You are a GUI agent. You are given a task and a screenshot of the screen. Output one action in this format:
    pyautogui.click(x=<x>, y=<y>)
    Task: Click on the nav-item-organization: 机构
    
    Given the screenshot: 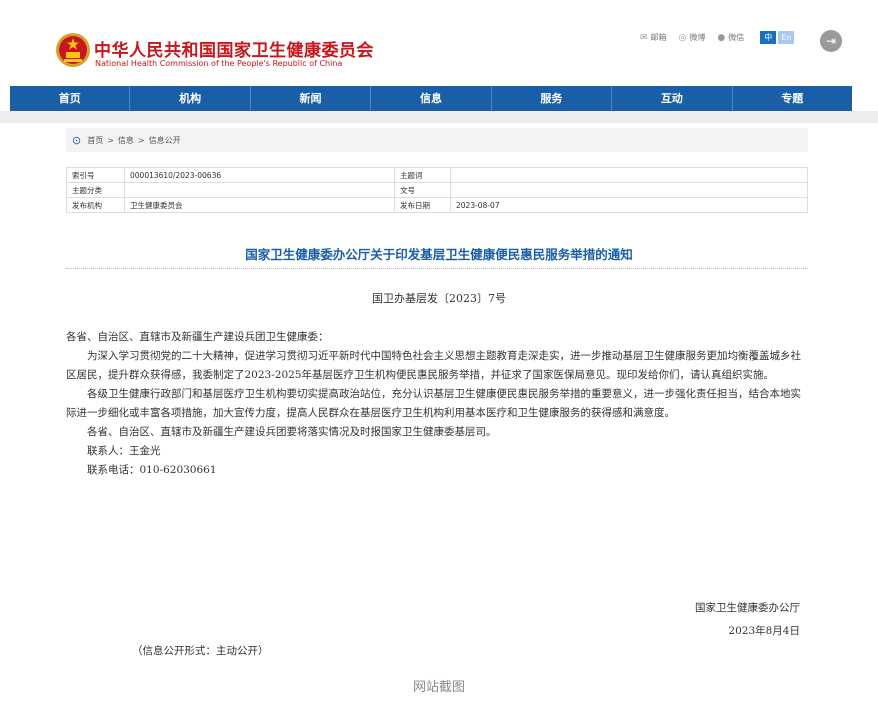 What is the action you would take?
    pyautogui.click(x=190, y=98)
    